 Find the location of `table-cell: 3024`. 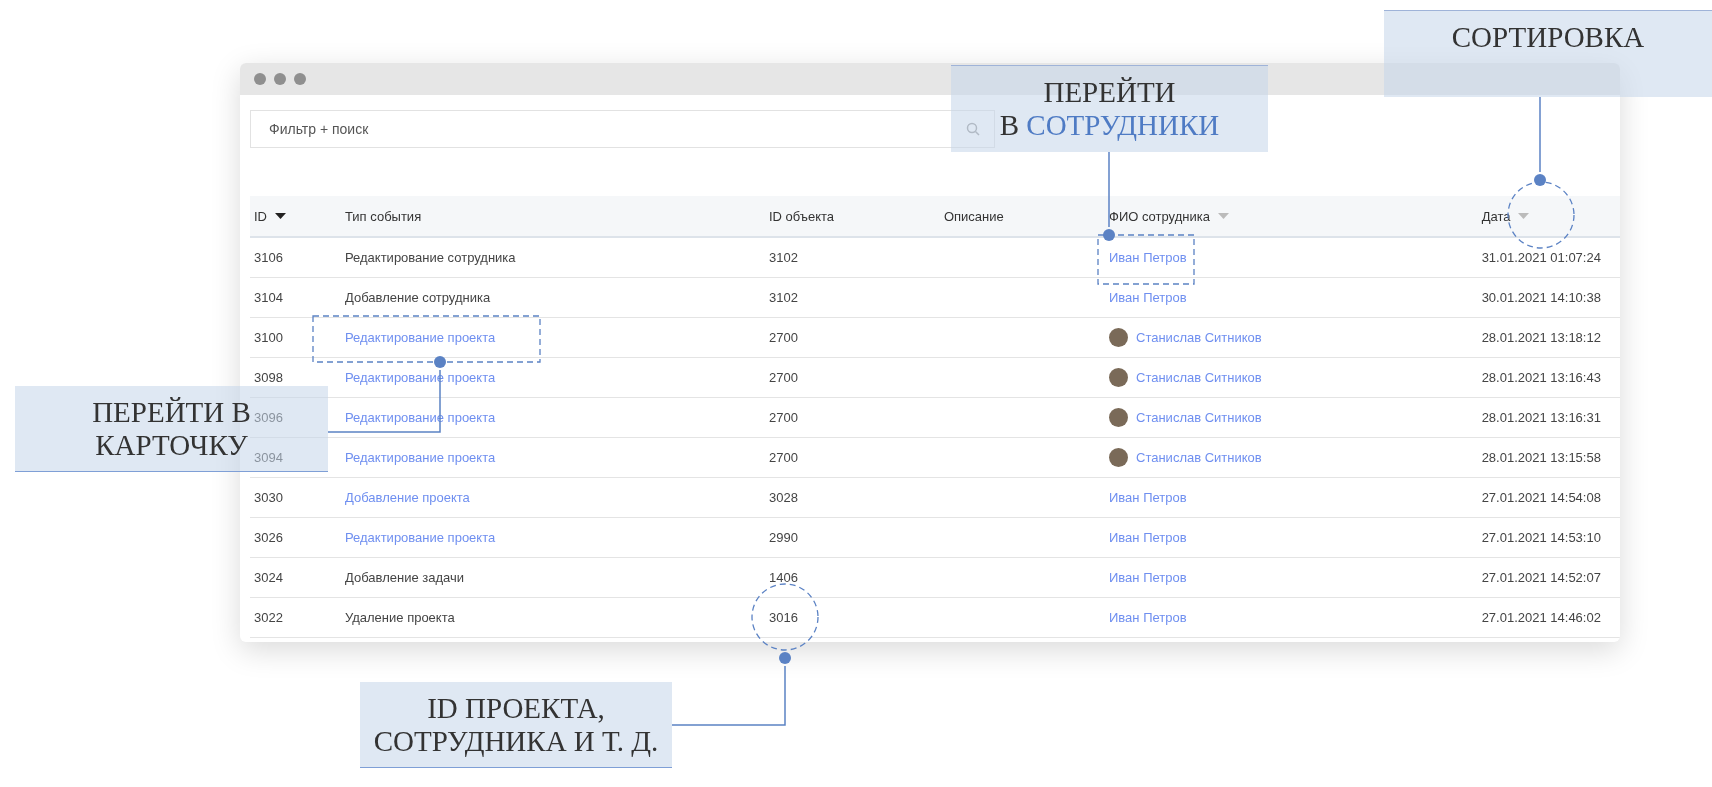

table-cell: 3024 is located at coordinates (268, 577).